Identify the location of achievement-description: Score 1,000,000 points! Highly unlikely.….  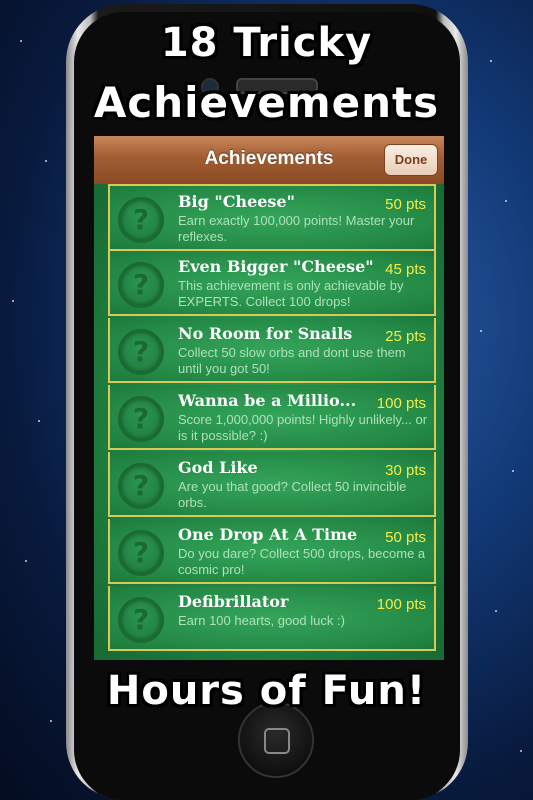
(303, 427).